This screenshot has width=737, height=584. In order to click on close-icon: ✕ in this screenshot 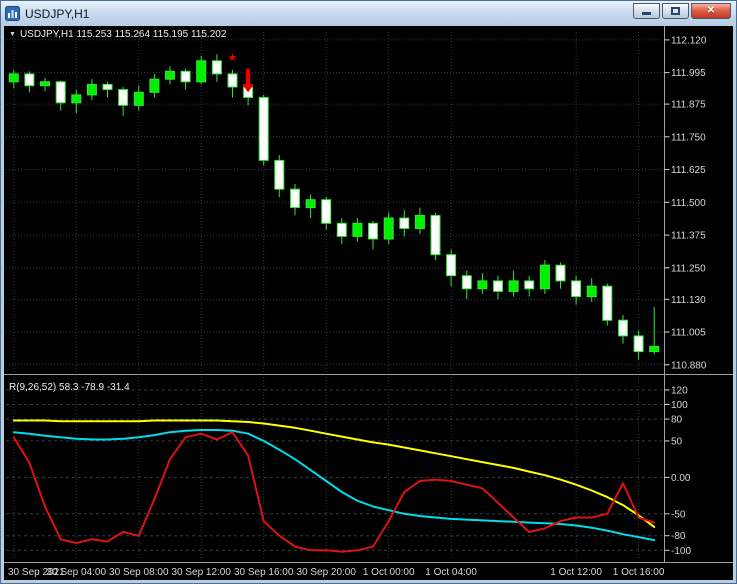, I will do `click(711, 10)`.